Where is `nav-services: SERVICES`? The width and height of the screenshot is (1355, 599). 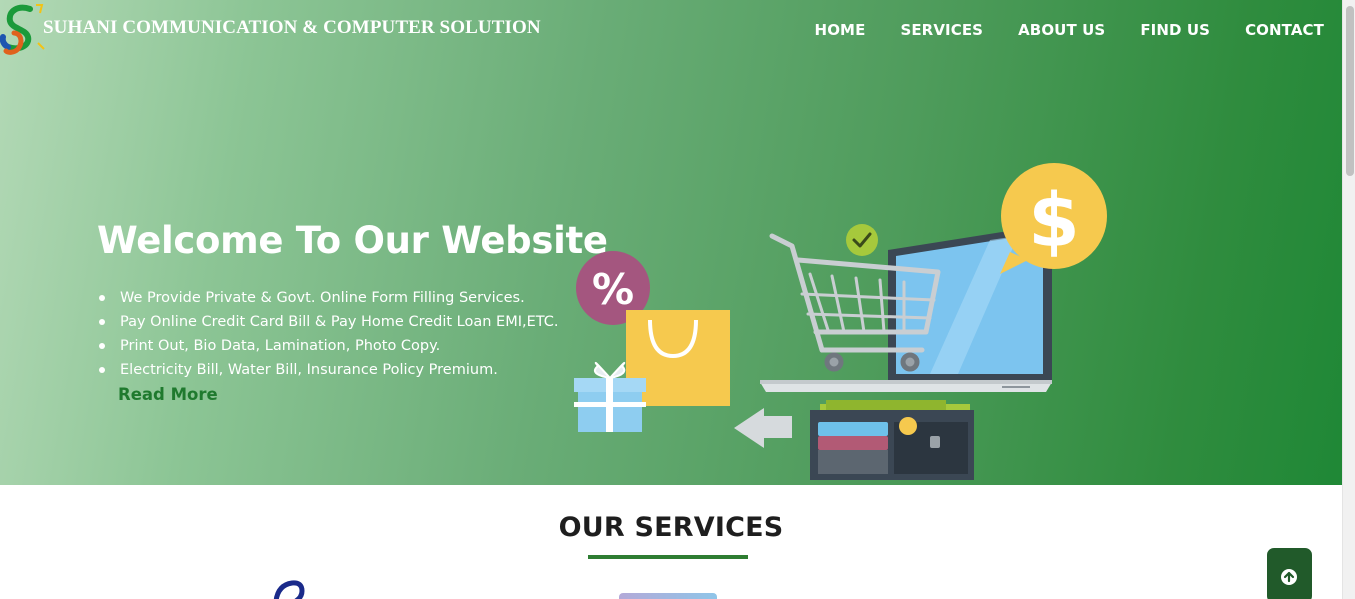 nav-services: SERVICES is located at coordinates (941, 30).